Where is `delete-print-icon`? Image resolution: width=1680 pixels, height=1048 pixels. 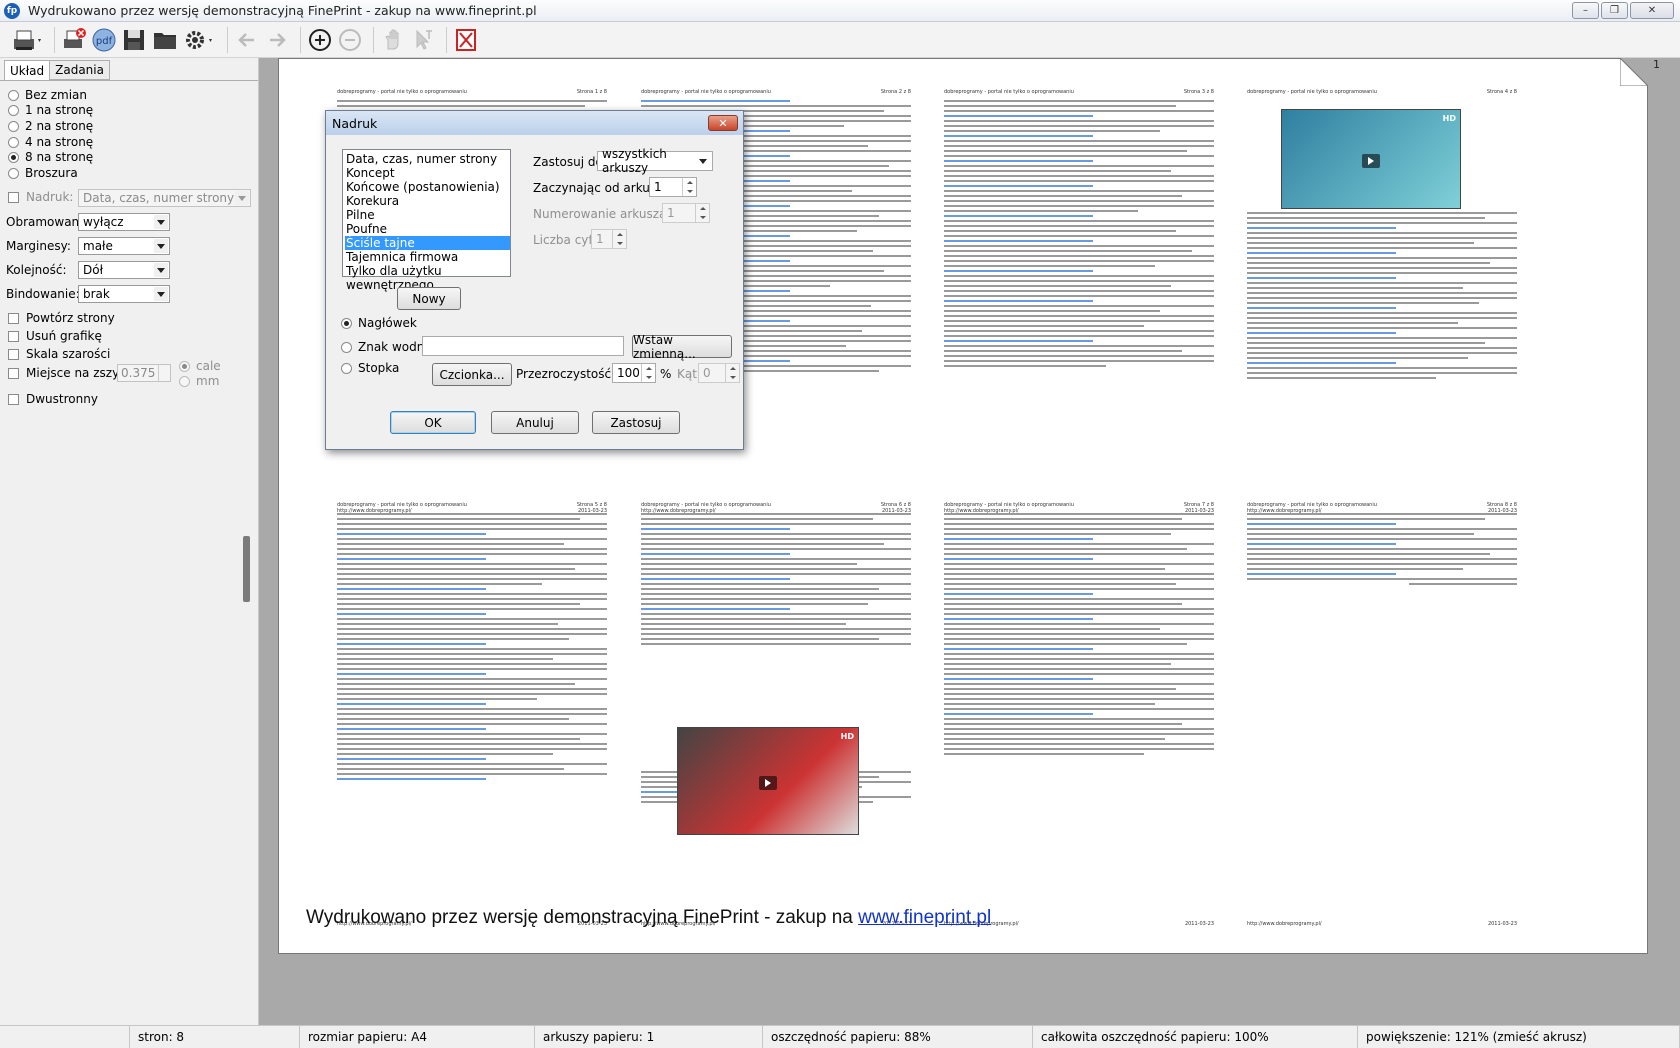
delete-print-icon is located at coordinates (74, 40).